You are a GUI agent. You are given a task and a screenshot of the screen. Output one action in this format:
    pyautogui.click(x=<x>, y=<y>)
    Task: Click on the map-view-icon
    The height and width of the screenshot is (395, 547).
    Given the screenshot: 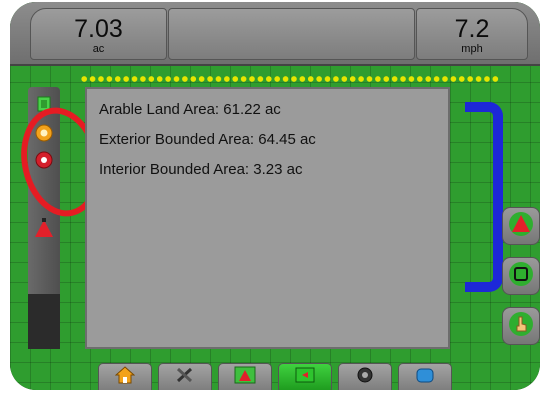 What is the action you would take?
    pyautogui.click(x=521, y=276)
    